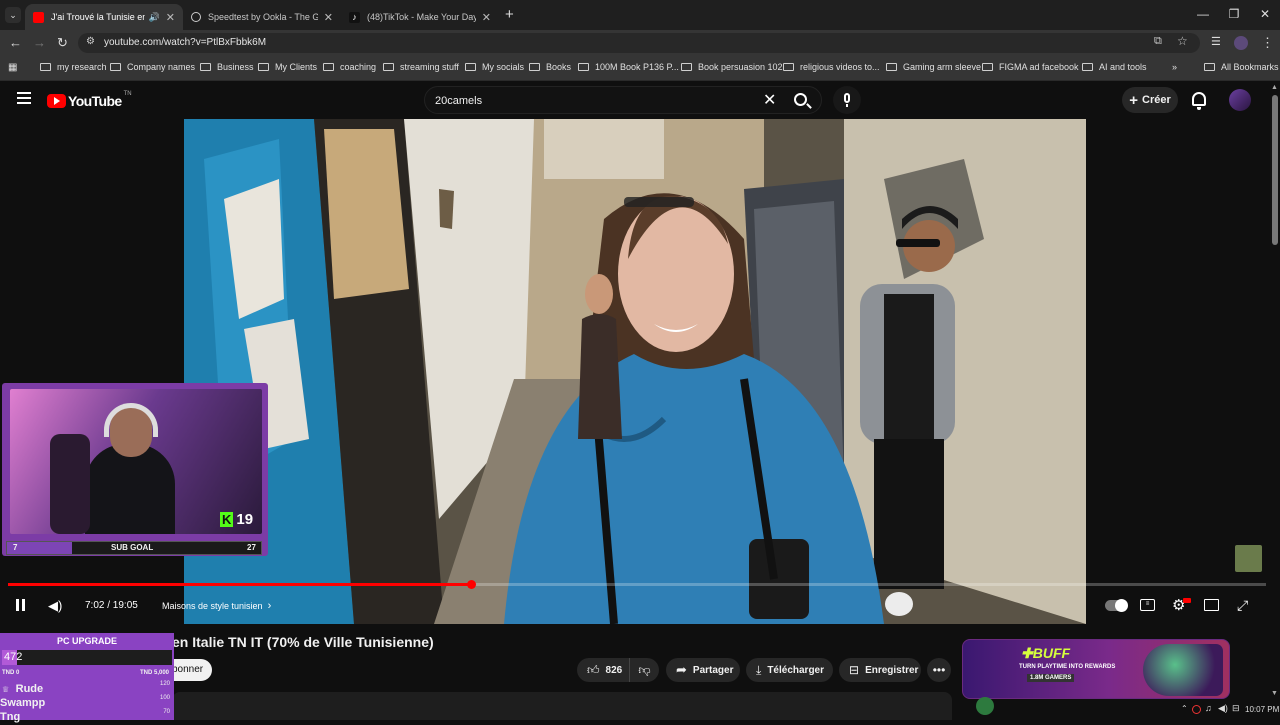 The width and height of the screenshot is (1280, 725). Describe the element at coordinates (623, 100) in the screenshot. I see `search-bar: 20camels ✕` at that location.